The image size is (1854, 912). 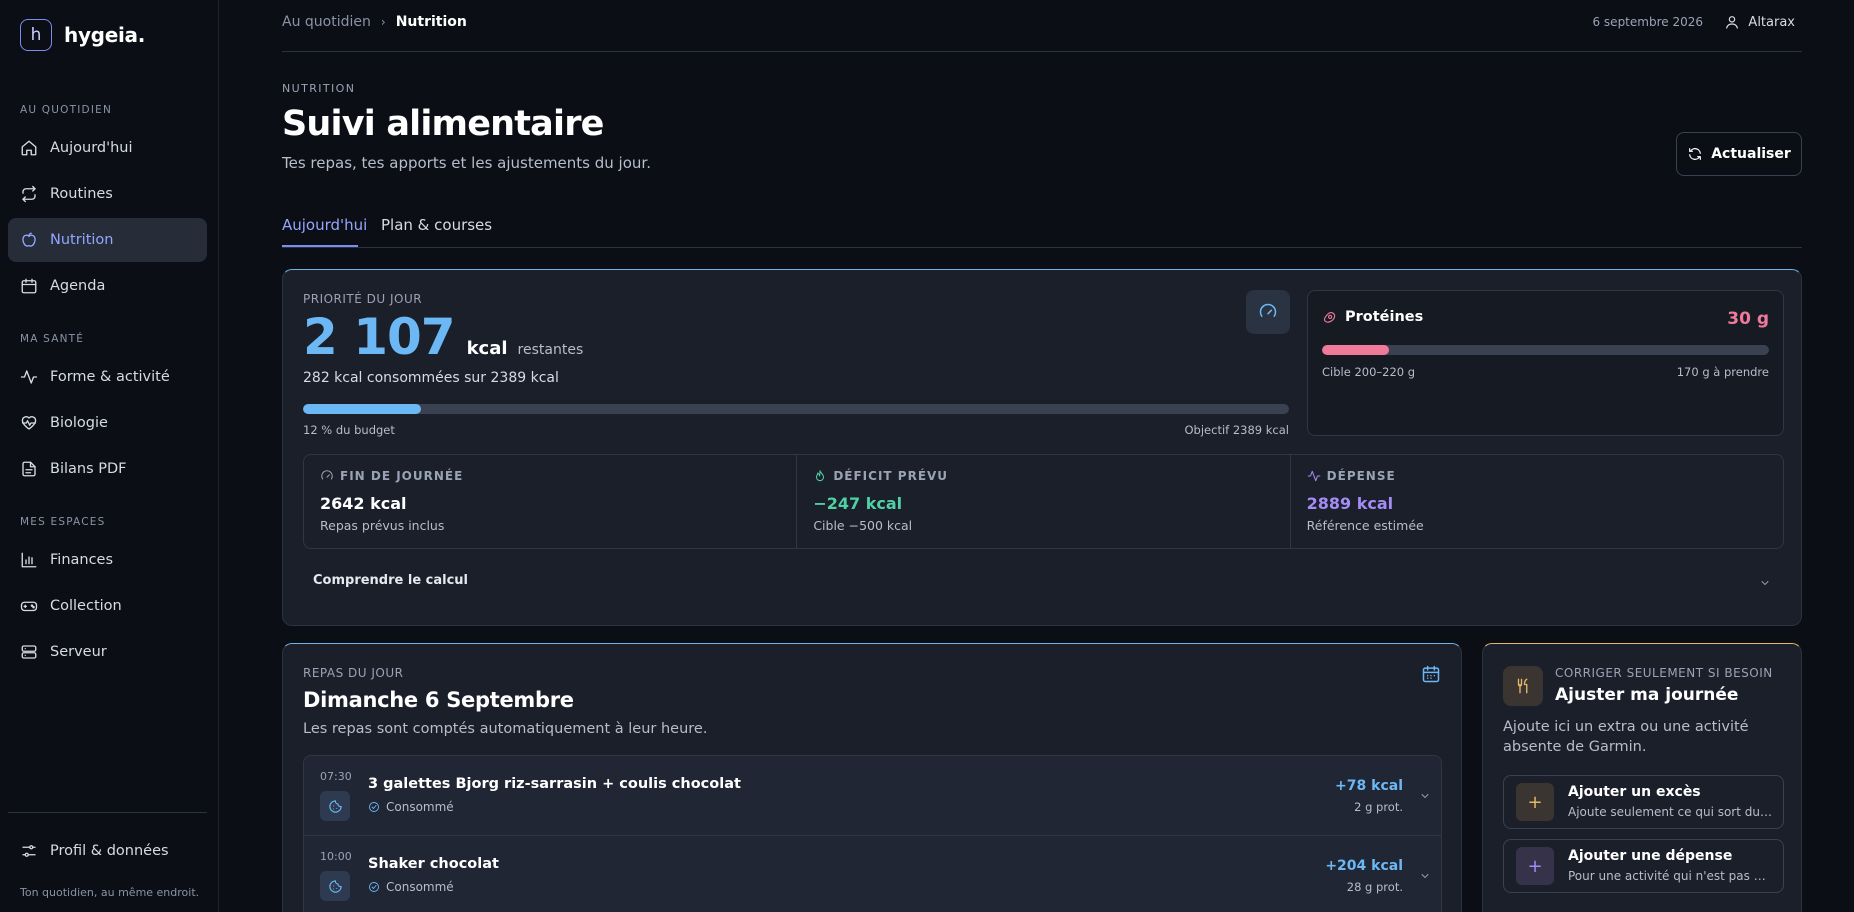 I want to click on sidebar-item-forme-activite: Forme & activité, so click(x=107, y=377).